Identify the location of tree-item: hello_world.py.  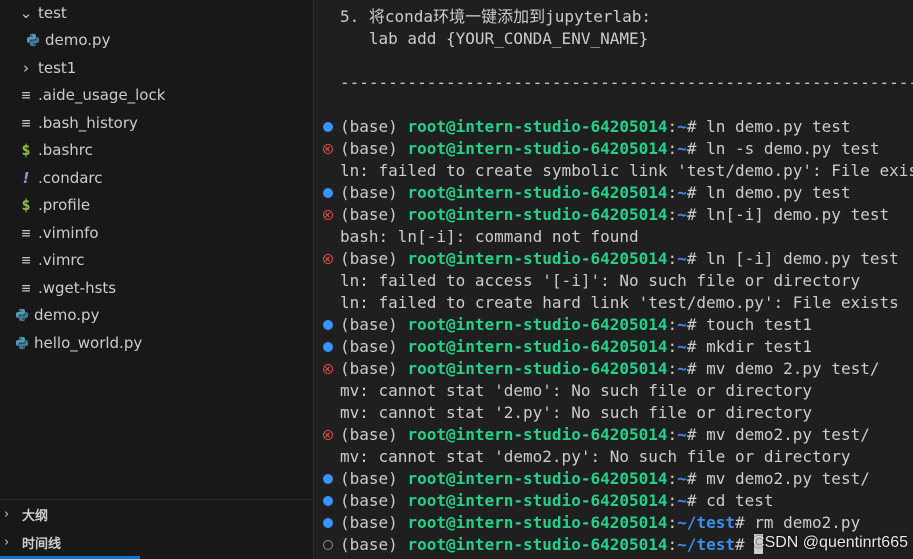
(156, 342).